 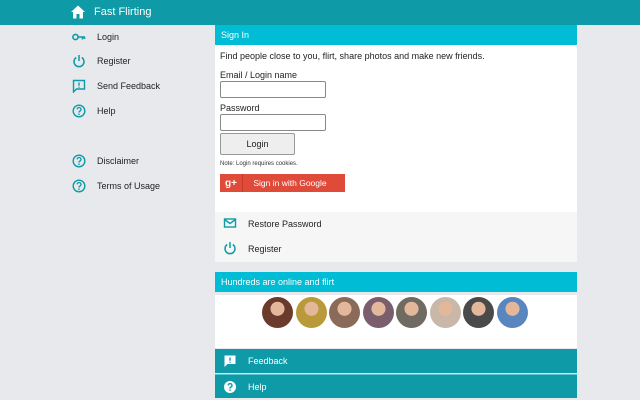 I want to click on sidebar-item-label: Help, so click(x=106, y=111).